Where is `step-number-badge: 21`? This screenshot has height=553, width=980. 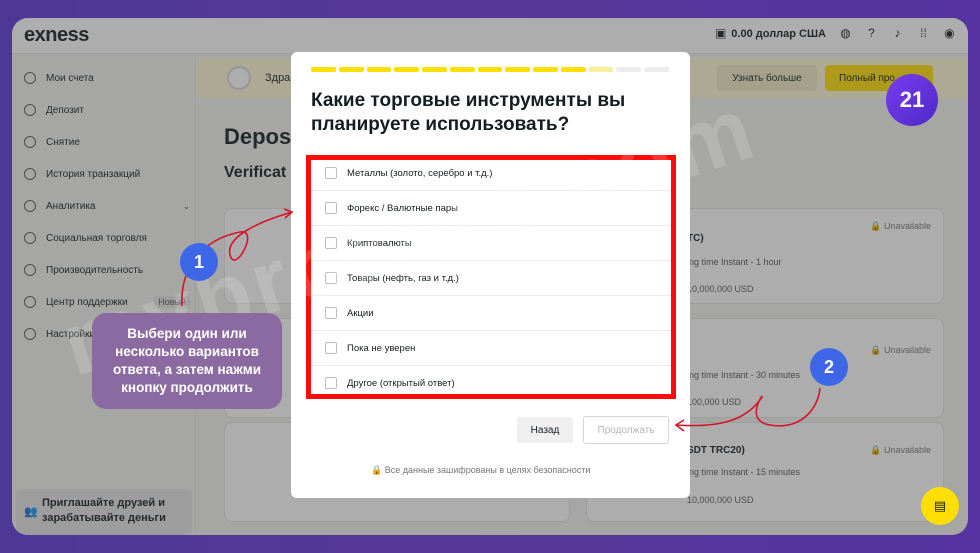
step-number-badge: 21 is located at coordinates (912, 100).